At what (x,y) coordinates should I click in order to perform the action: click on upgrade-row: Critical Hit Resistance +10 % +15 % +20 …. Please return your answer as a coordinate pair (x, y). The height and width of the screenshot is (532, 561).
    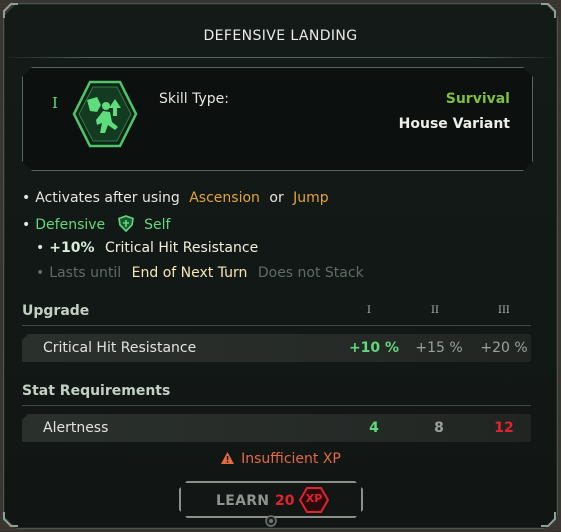
    Looking at the image, I should click on (276, 348).